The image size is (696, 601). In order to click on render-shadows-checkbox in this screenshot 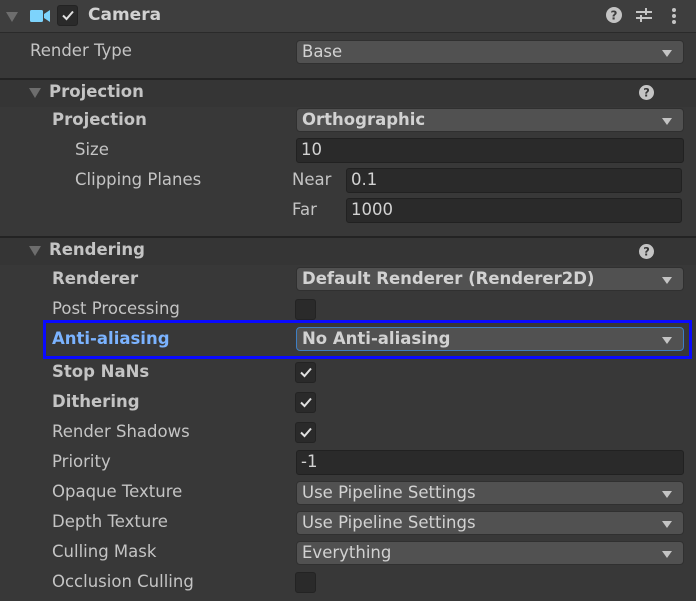, I will do `click(305, 432)`.